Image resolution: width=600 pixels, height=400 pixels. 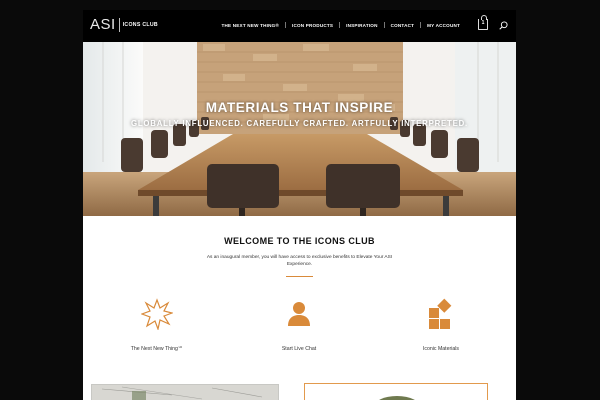 I want to click on bottom-card-right, so click(x=396, y=391).